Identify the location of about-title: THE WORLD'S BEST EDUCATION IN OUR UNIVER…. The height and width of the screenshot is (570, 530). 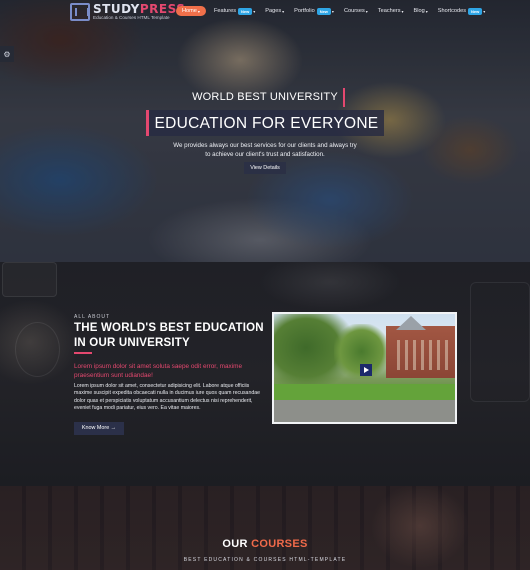
(169, 335).